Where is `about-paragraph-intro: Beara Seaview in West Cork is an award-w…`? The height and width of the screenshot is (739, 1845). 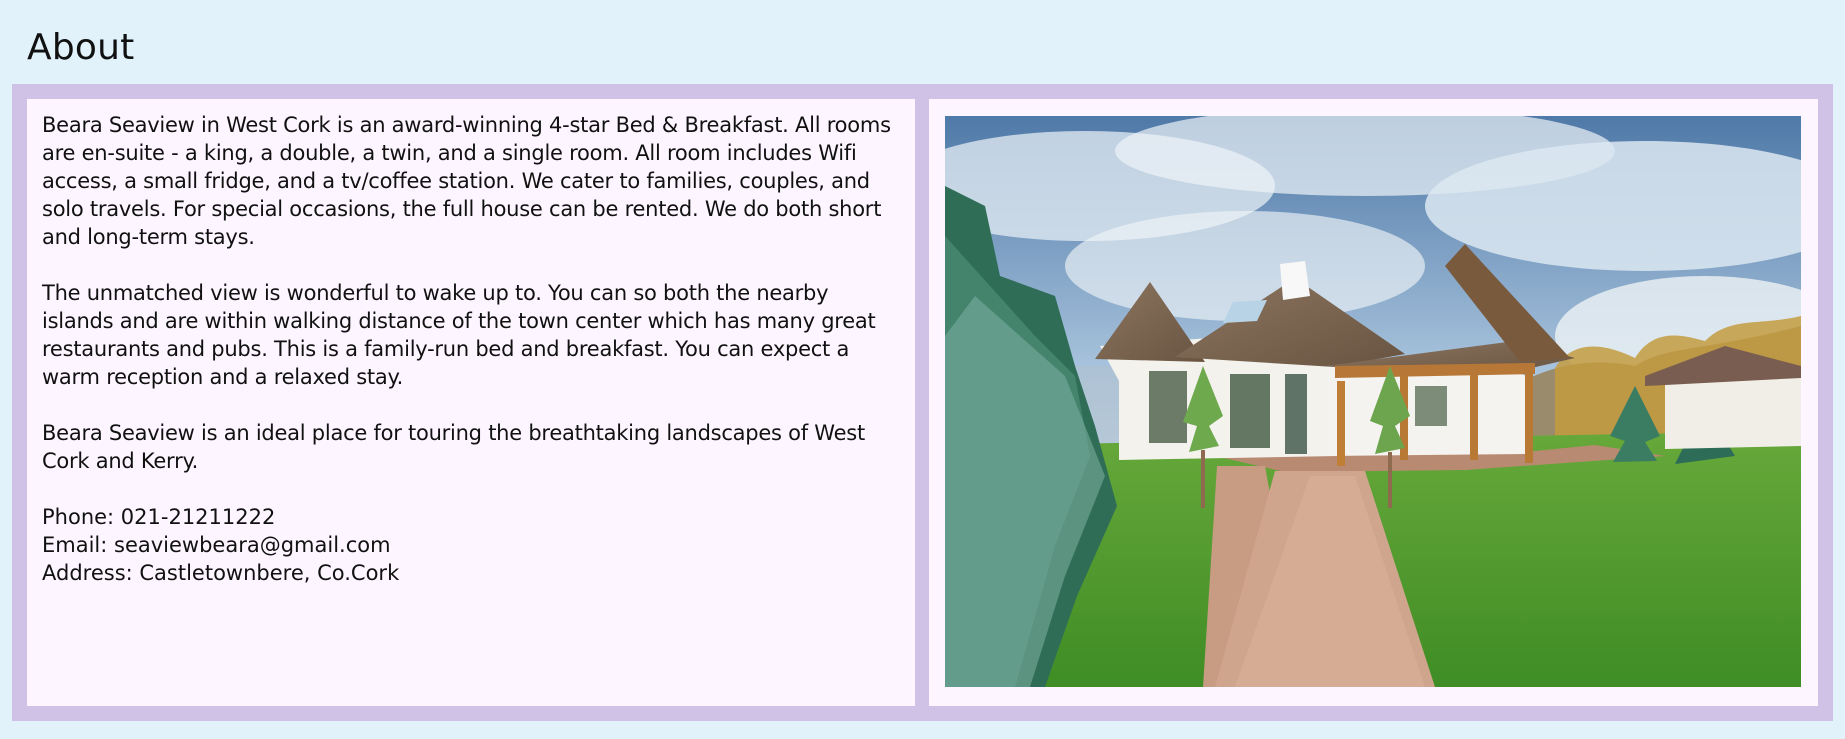 about-paragraph-intro: Beara Seaview in West Cork is an award-w… is located at coordinates (466, 181).